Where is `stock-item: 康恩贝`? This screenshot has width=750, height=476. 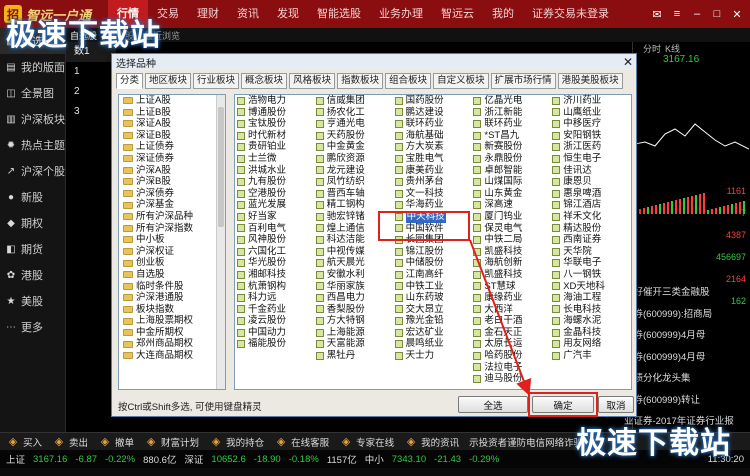 stock-item: 康恩贝 is located at coordinates (588, 182).